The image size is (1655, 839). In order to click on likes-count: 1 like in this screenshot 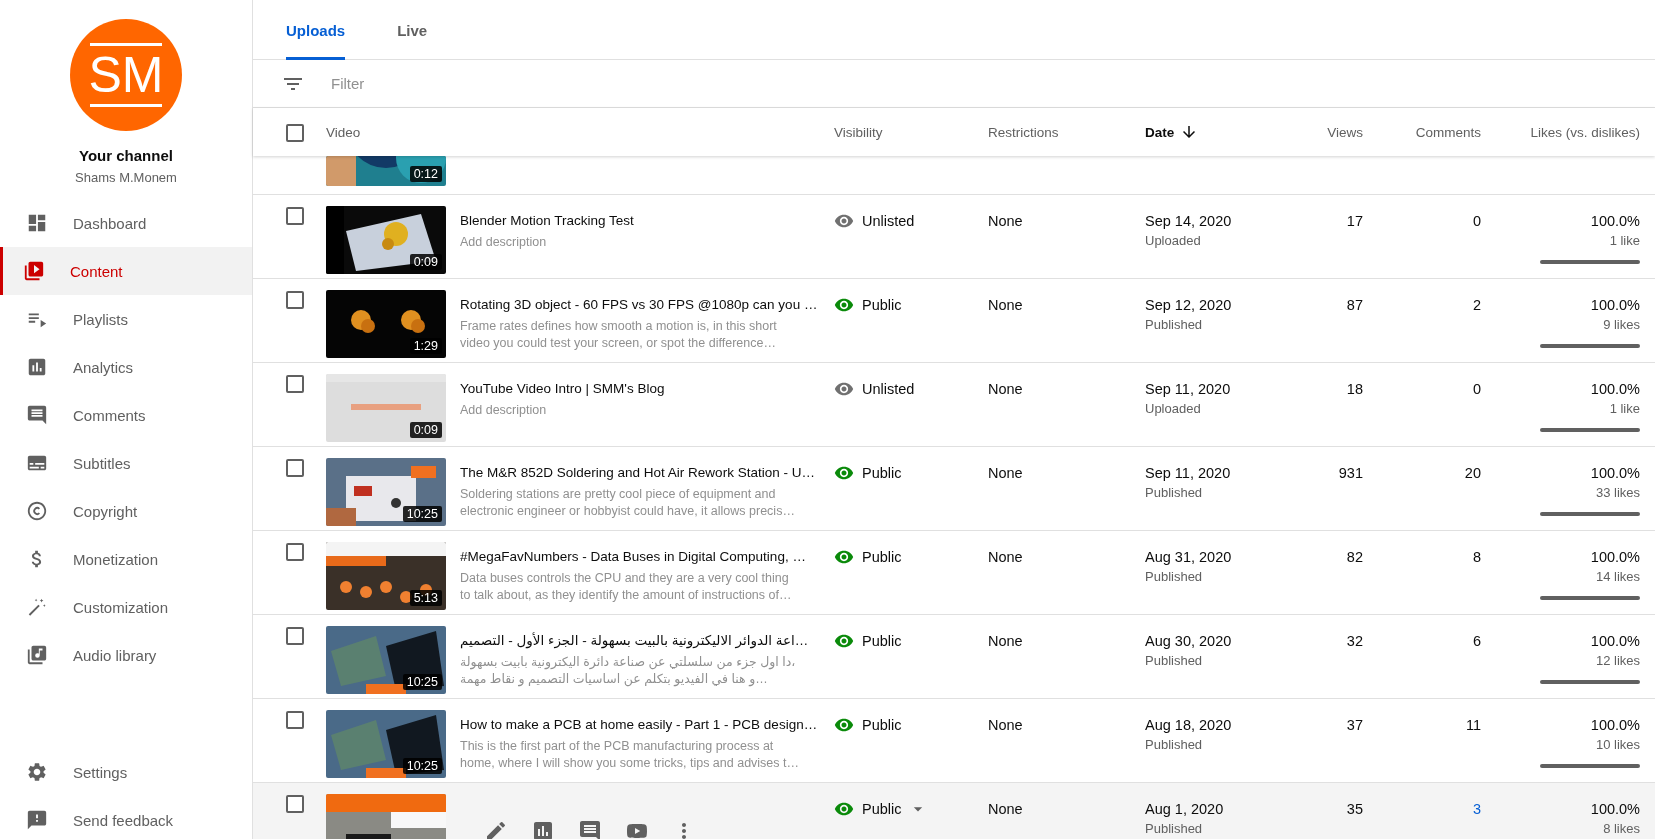, I will do `click(1624, 408)`.